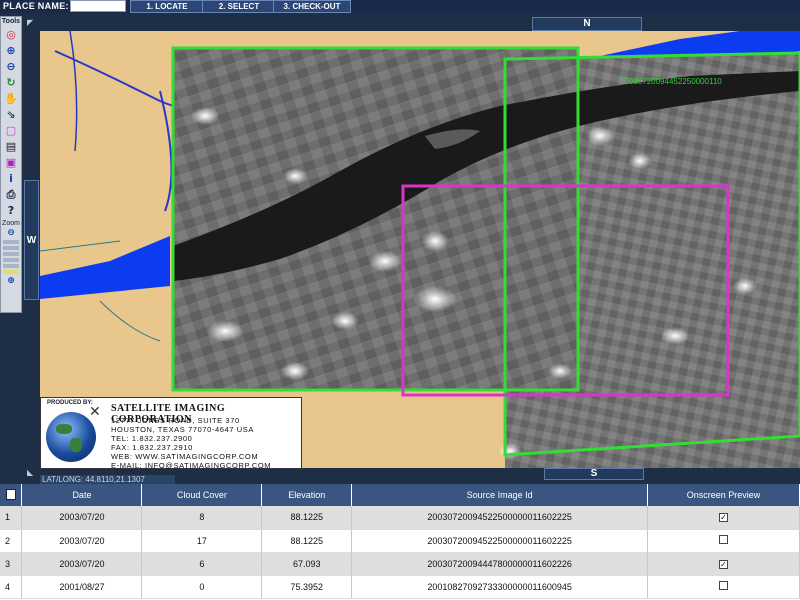 The height and width of the screenshot is (600, 800). I want to click on row-index: 3, so click(11, 564).